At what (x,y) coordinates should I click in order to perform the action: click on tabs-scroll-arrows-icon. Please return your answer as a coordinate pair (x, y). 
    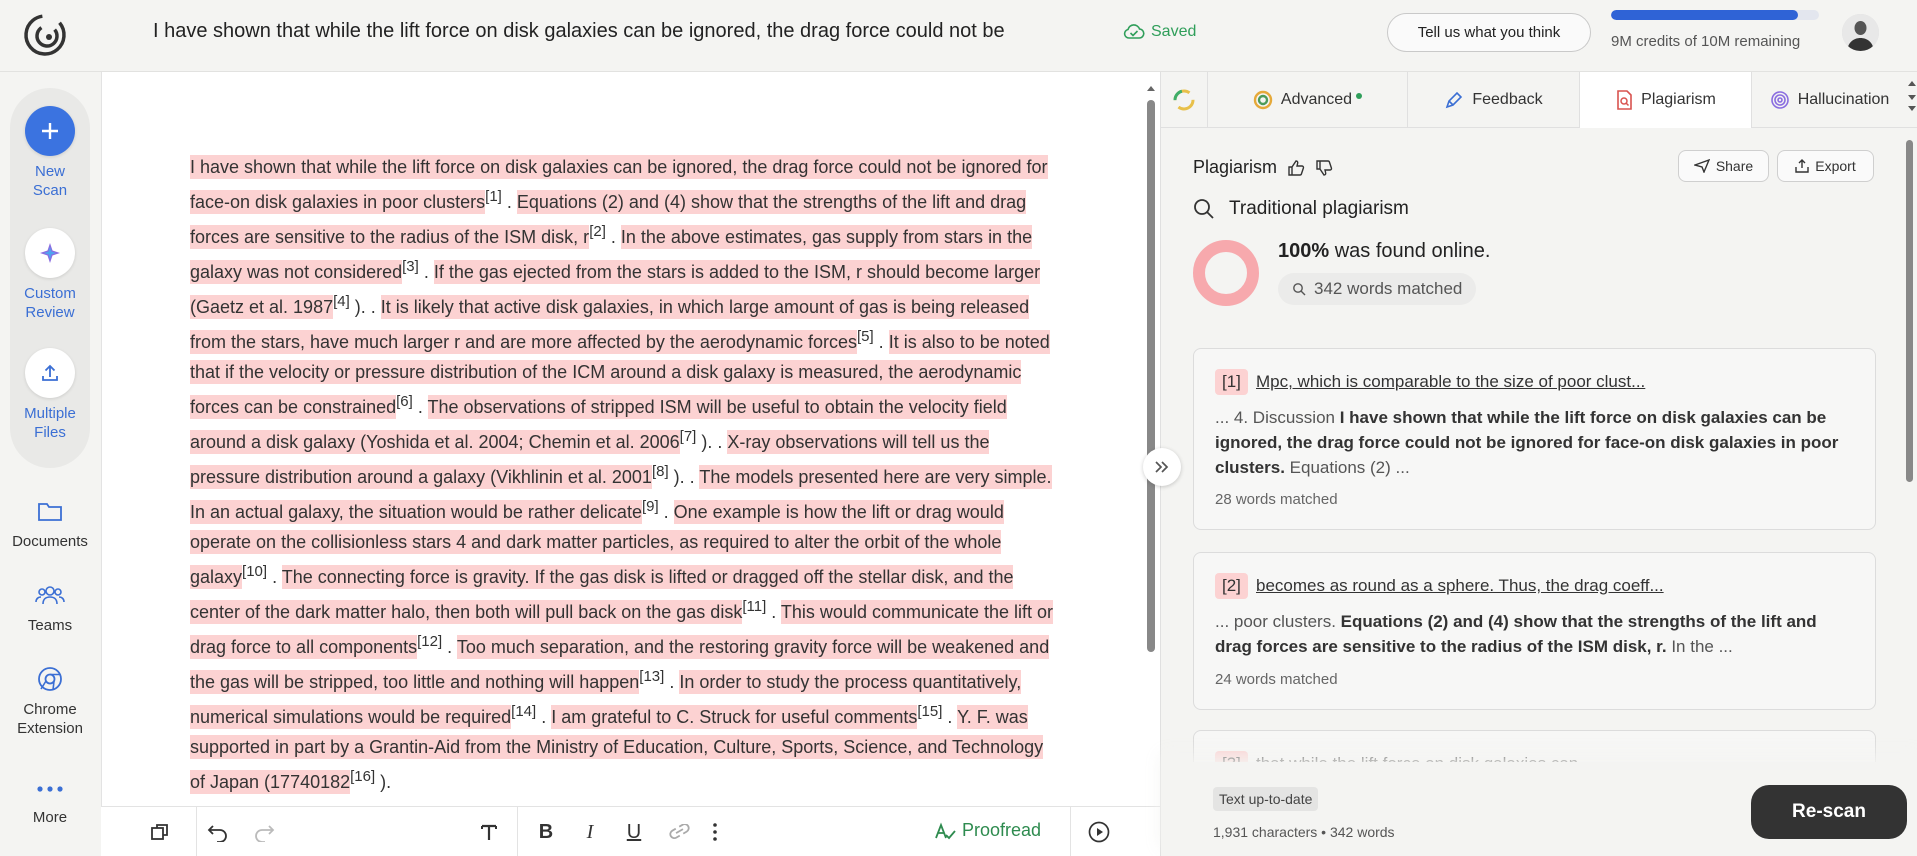
    Looking at the image, I should click on (1912, 100).